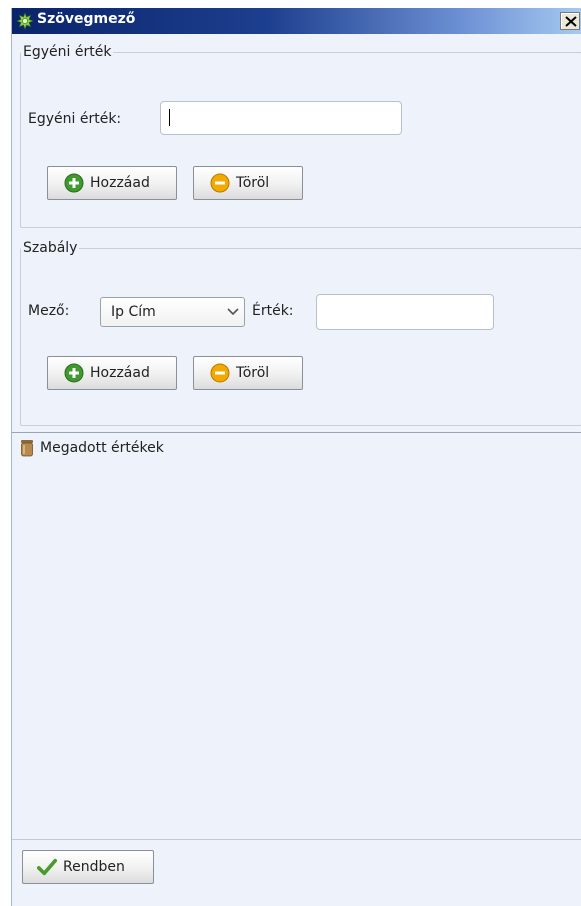  What do you see at coordinates (27, 448) in the screenshot?
I see `jar-icon` at bounding box center [27, 448].